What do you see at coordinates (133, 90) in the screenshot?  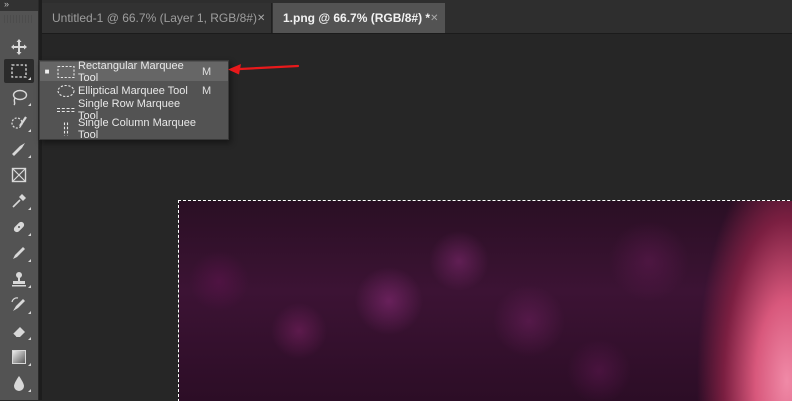 I see `menu-item-label: Elliptical Marquee Tool` at bounding box center [133, 90].